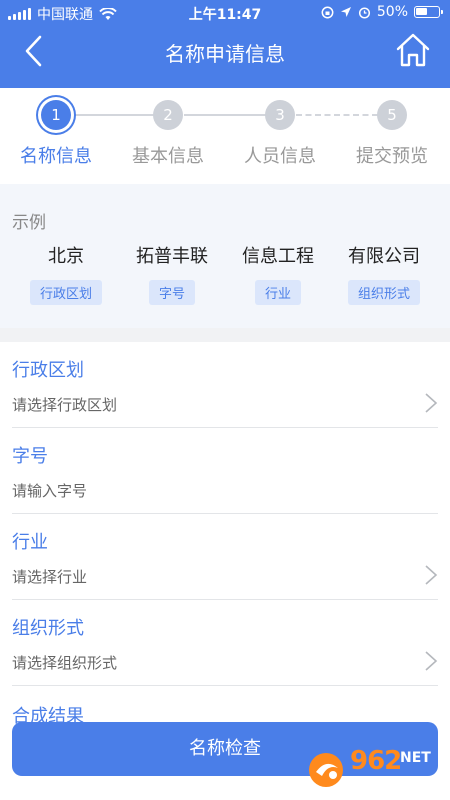  I want to click on watermark: 962 NET 乐游网, so click(376, 769).